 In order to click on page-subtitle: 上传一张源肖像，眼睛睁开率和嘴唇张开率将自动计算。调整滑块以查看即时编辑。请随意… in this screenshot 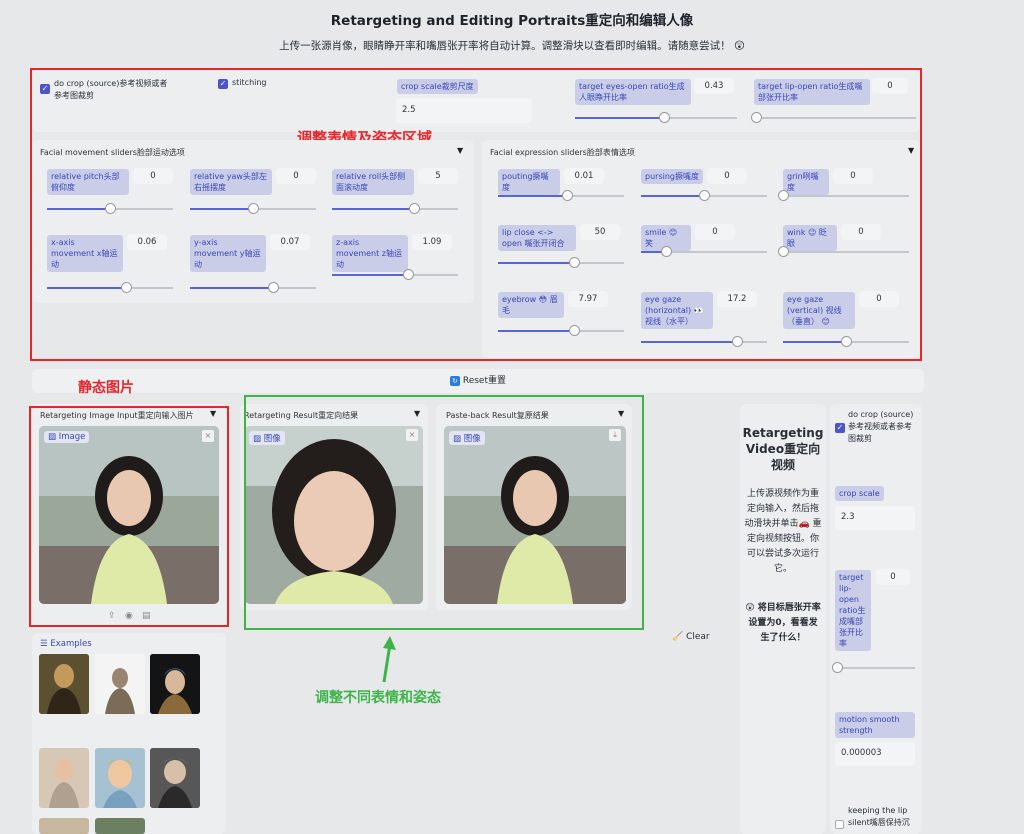, I will do `click(512, 46)`.